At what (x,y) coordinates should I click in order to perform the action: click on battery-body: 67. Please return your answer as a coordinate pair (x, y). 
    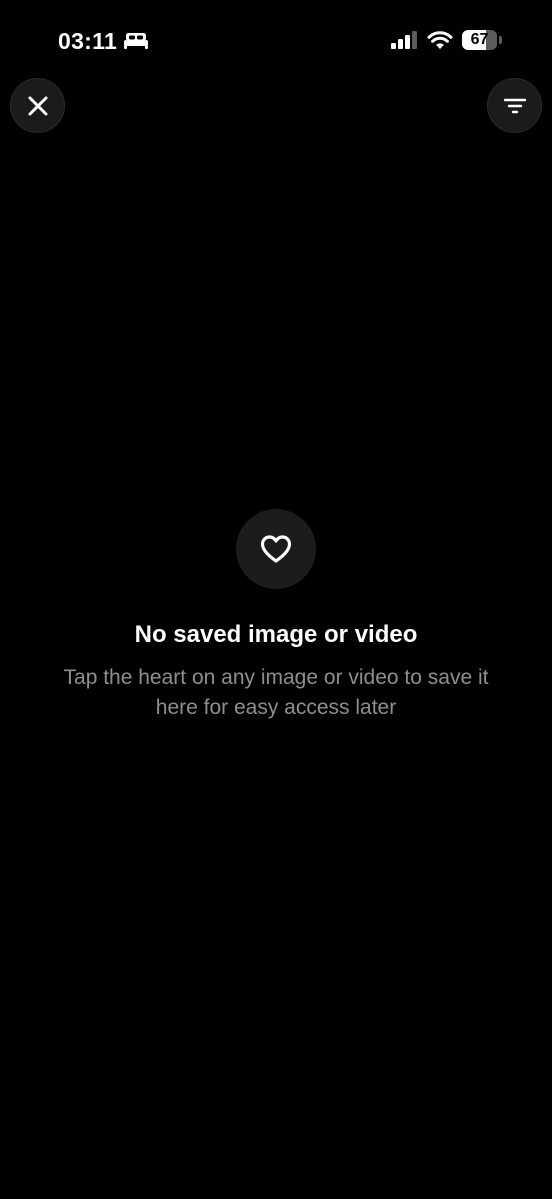
    Looking at the image, I should click on (480, 40).